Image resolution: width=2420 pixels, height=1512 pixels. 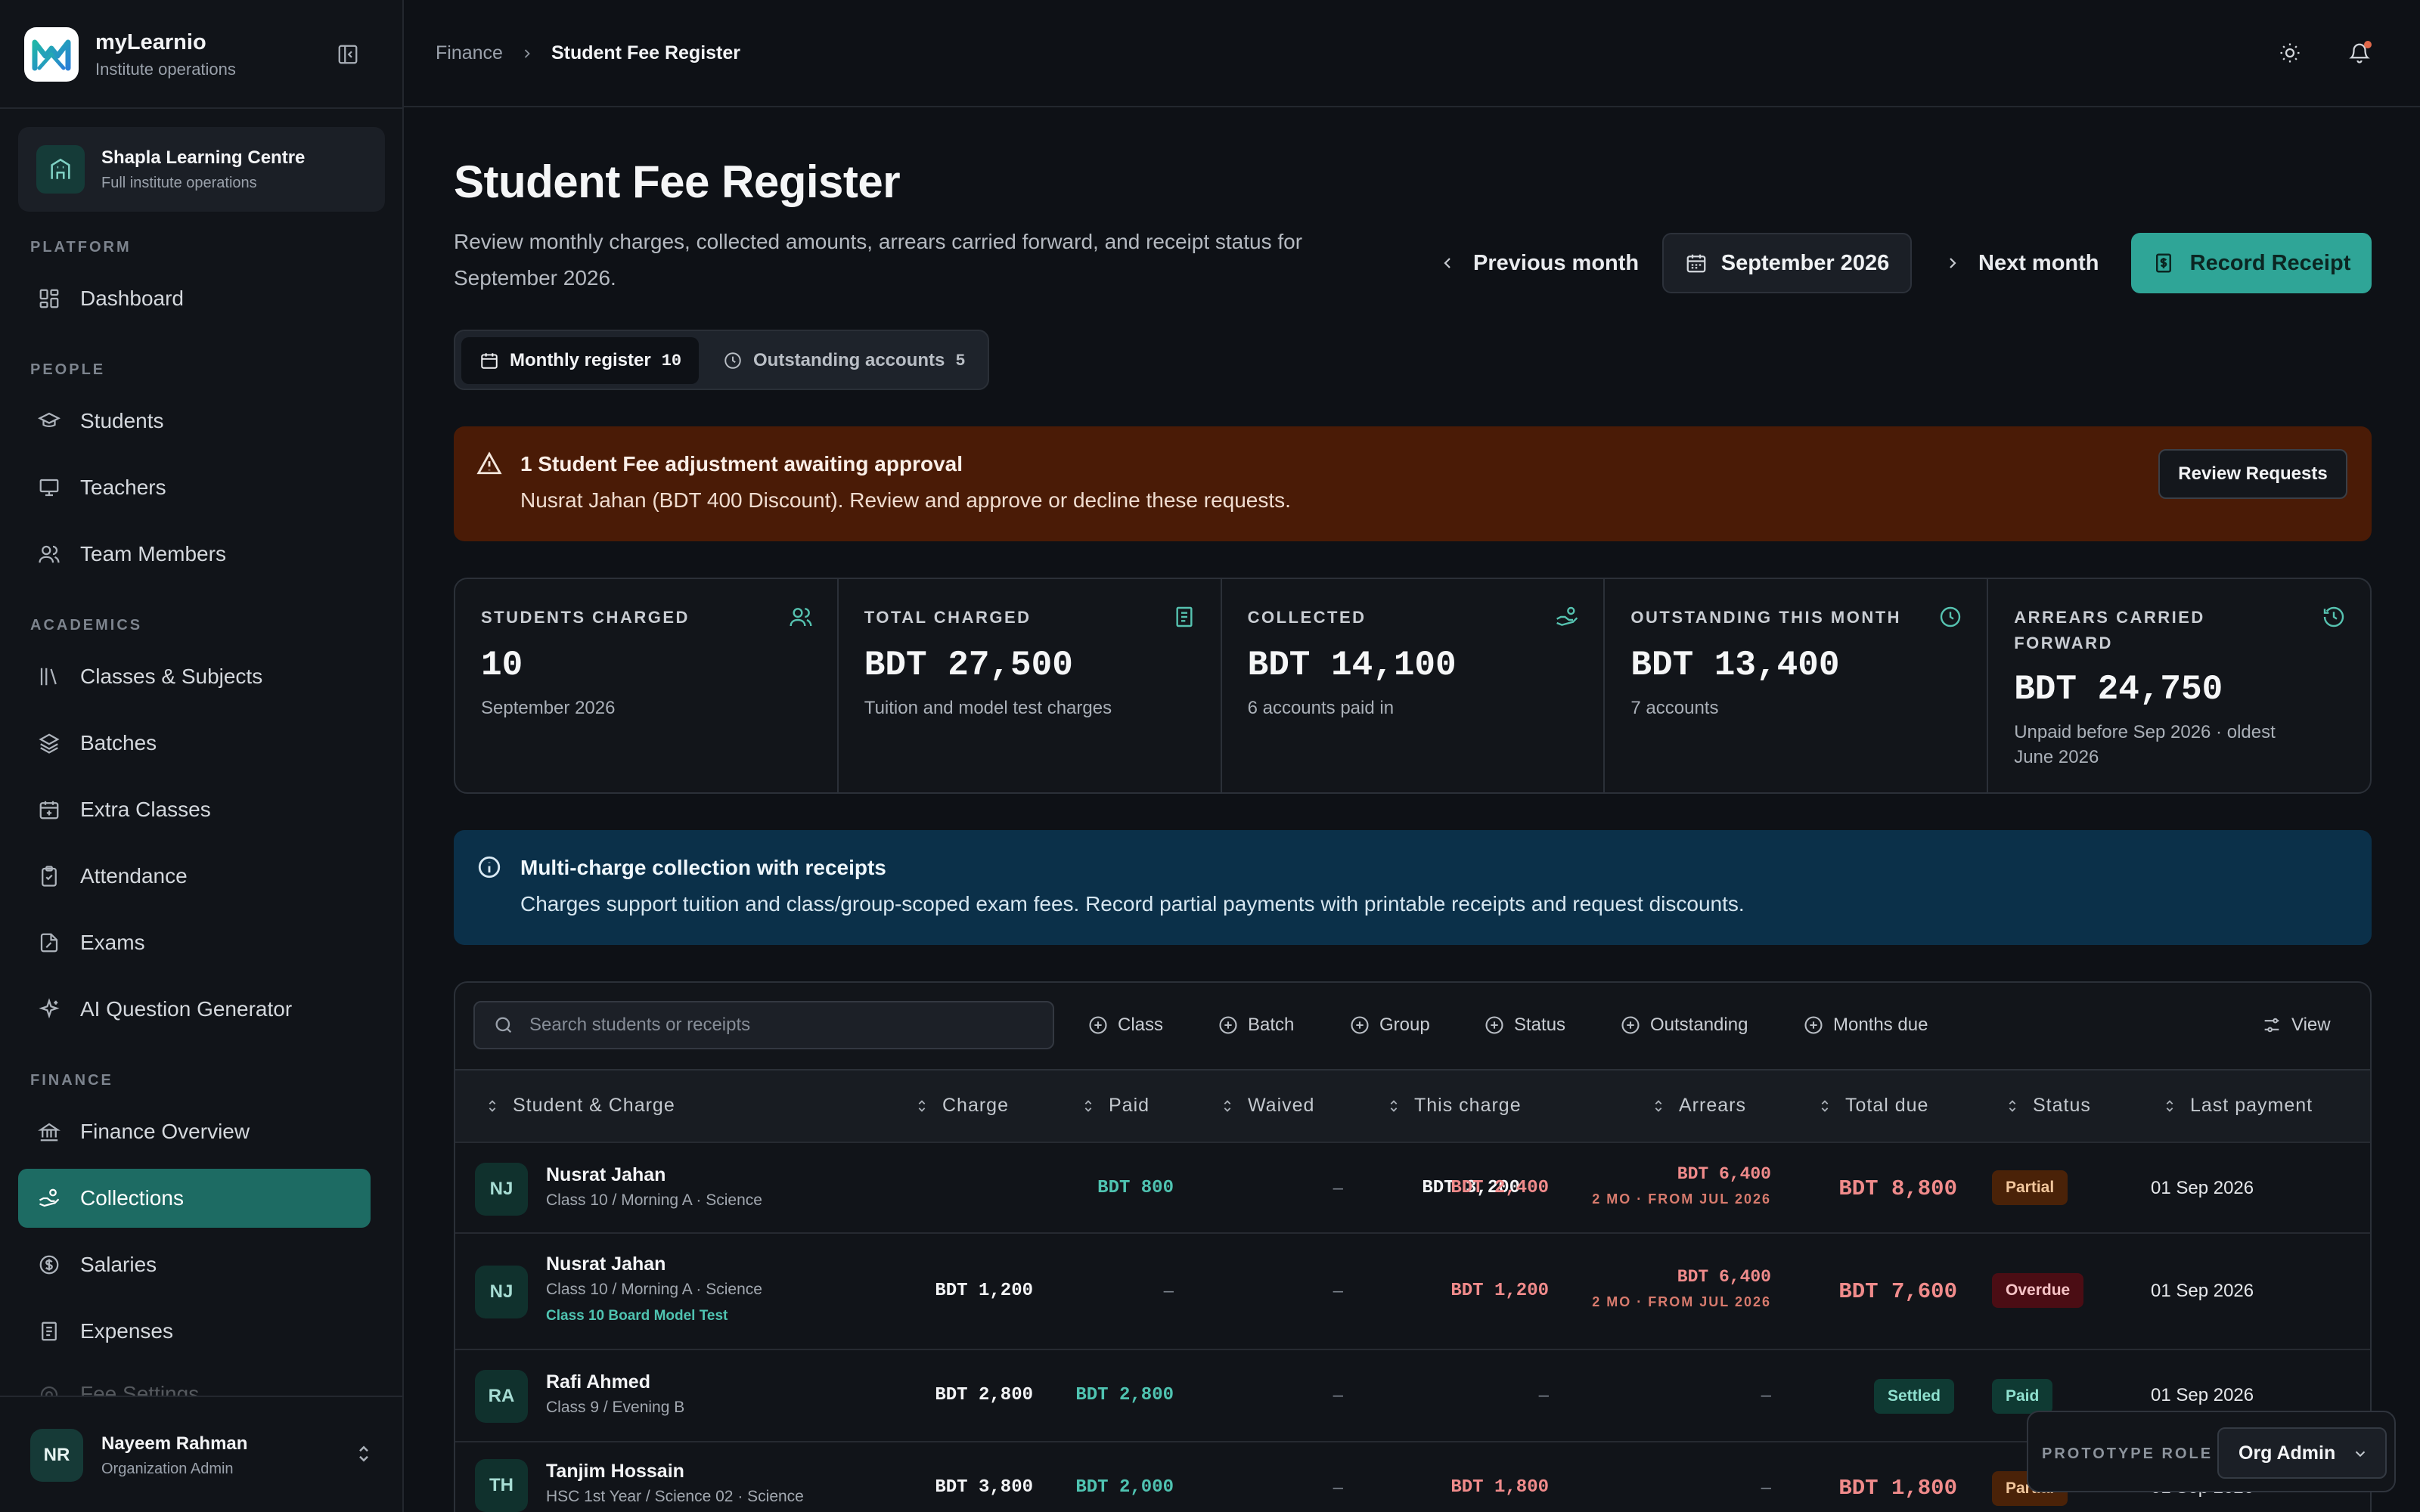 I want to click on sidebar-item-label: Dashboard, so click(x=132, y=299).